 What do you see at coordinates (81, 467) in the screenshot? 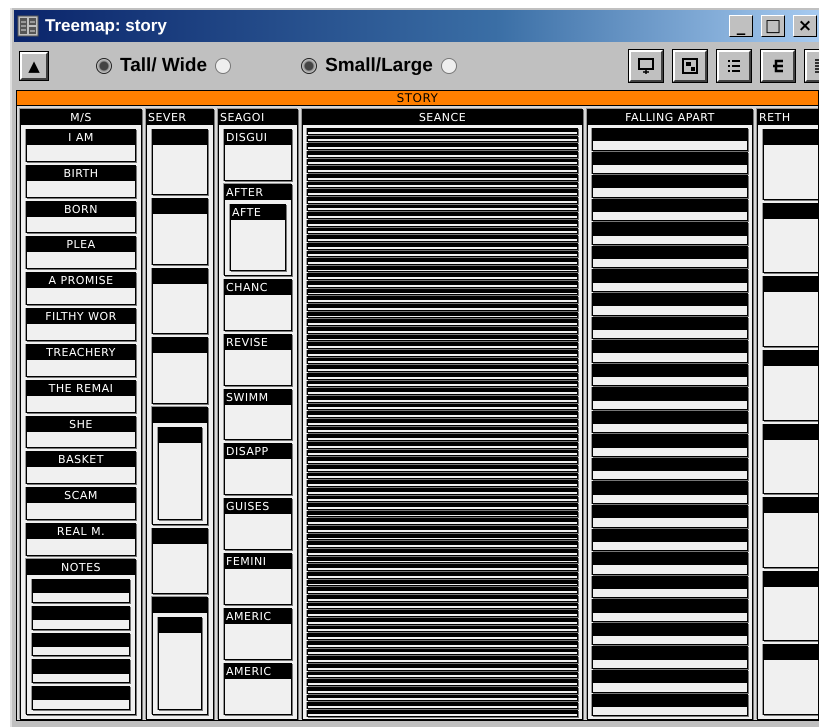
I see `treemap-cell: BASKET` at bounding box center [81, 467].